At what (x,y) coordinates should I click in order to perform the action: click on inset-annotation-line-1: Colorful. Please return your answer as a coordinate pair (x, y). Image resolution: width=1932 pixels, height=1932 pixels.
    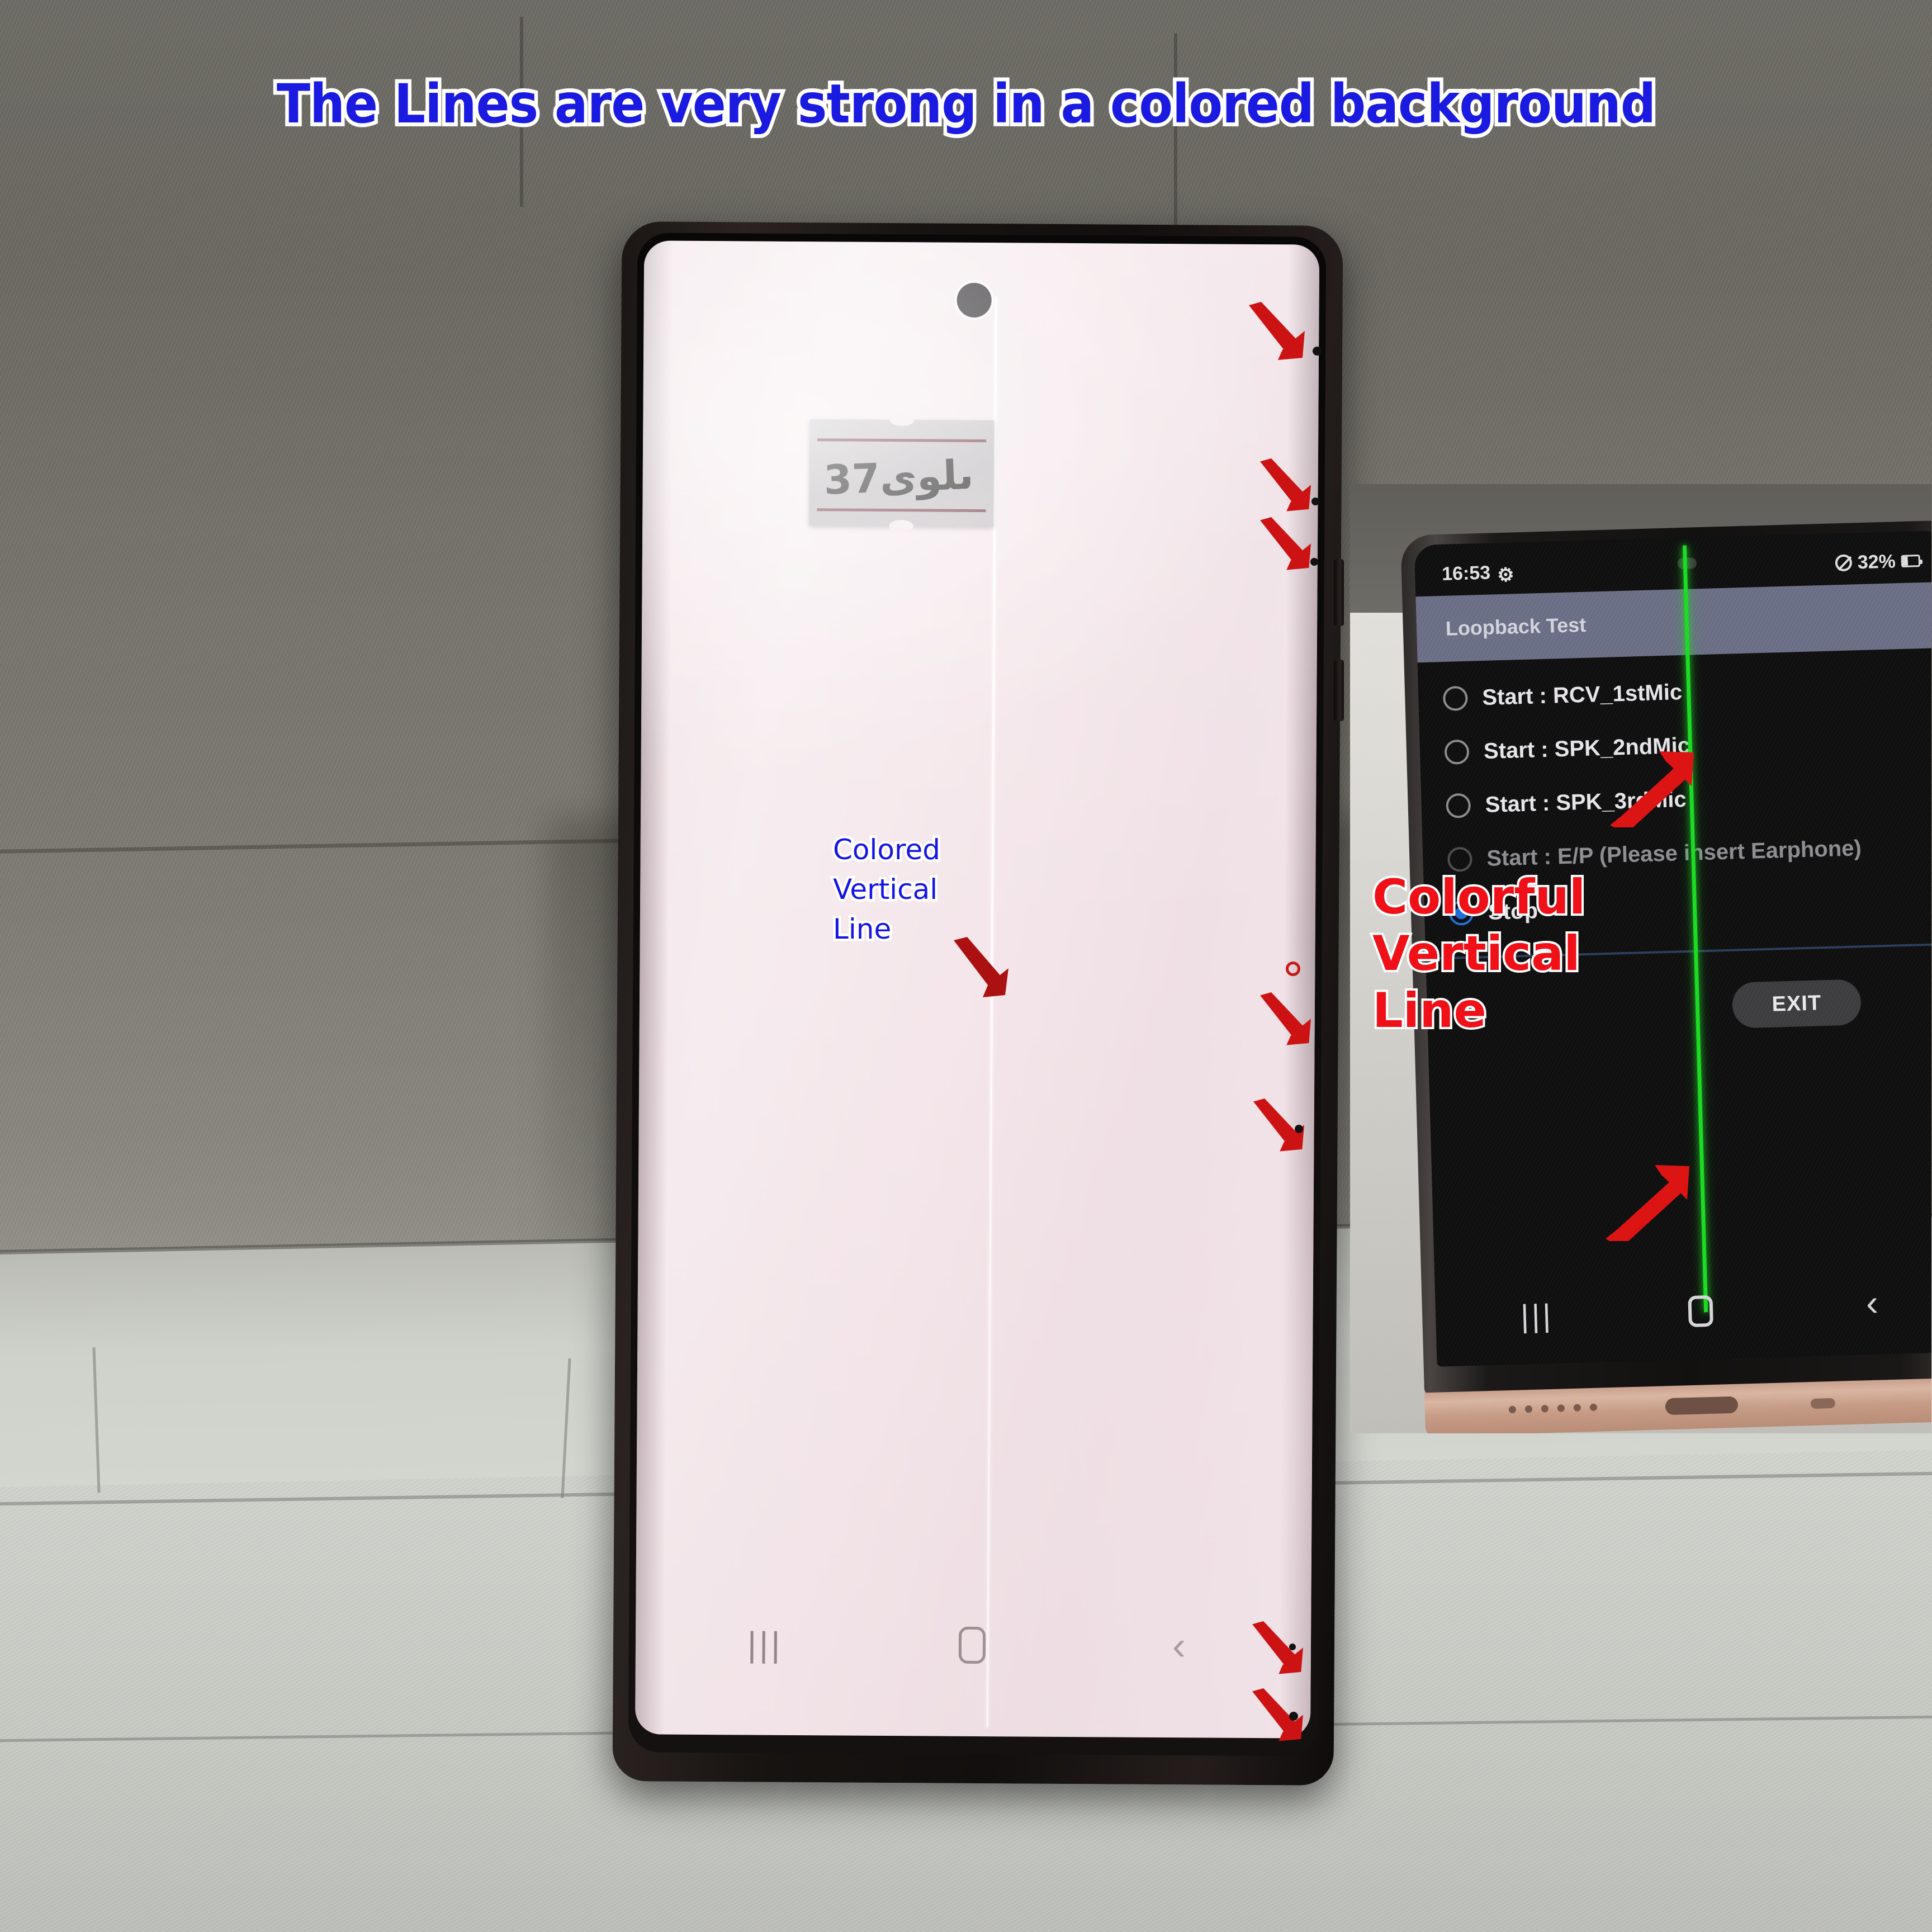
    Looking at the image, I should click on (1479, 897).